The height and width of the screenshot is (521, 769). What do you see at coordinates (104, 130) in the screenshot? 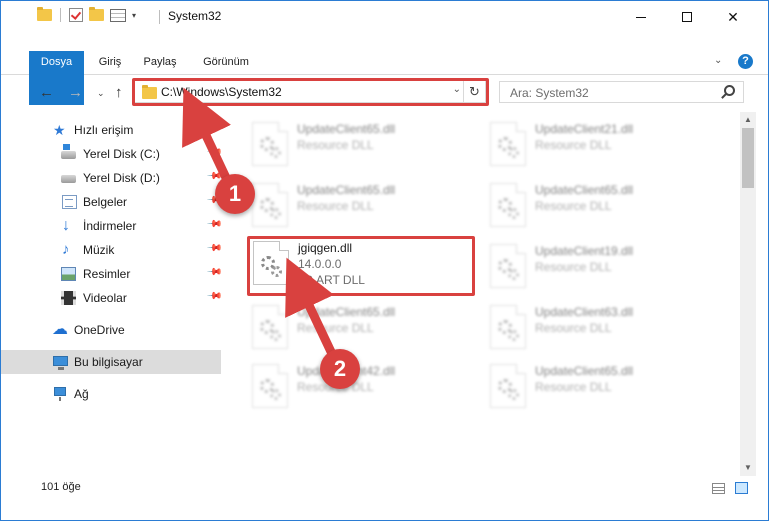
I see `sidebar-item-label: Hızlı erişim` at bounding box center [104, 130].